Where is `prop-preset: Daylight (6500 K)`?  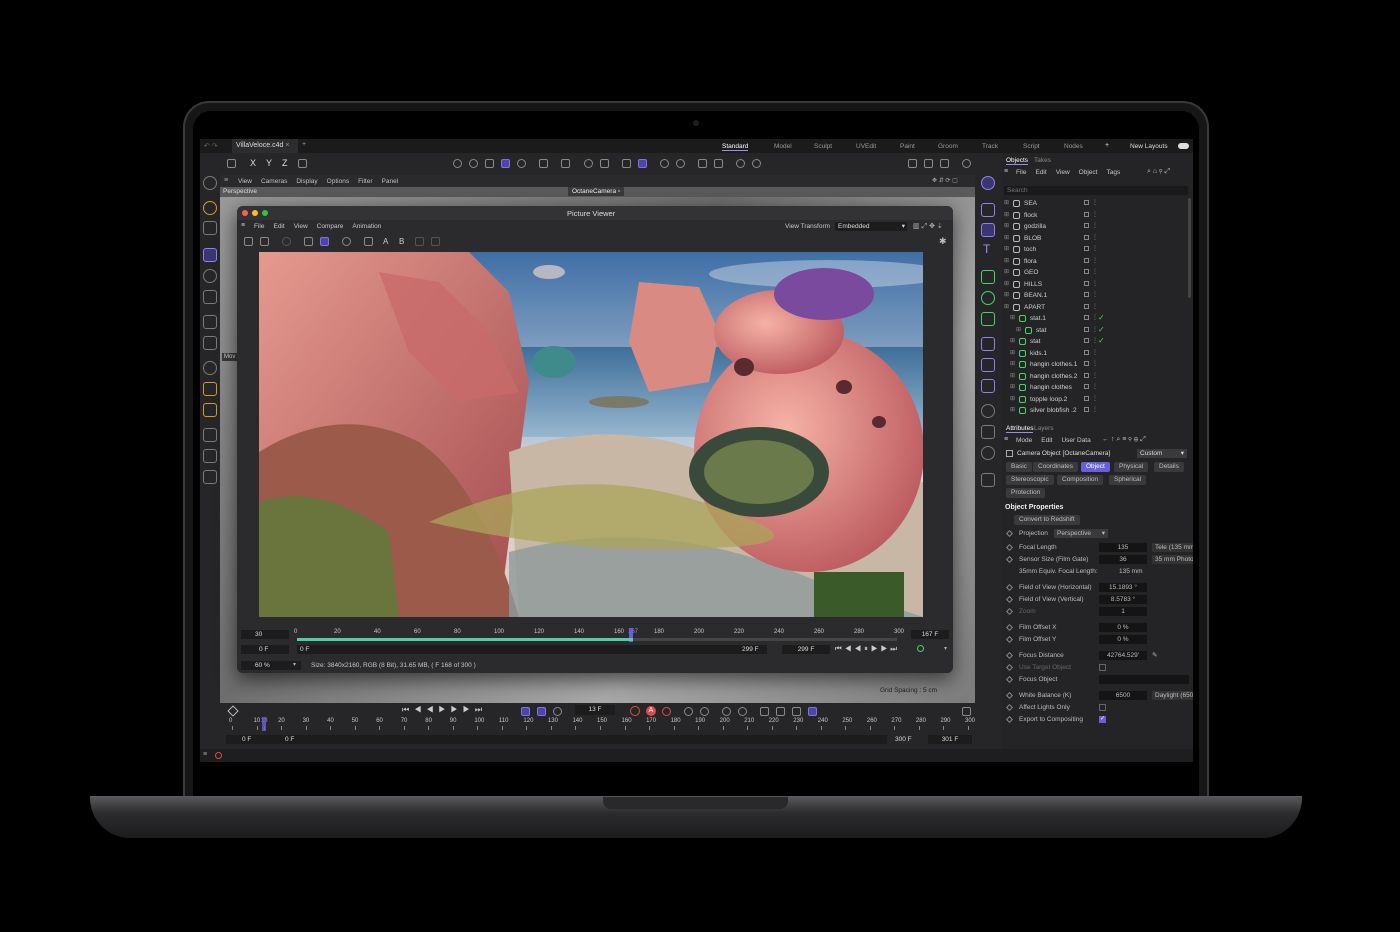 prop-preset: Daylight (6500 K) is located at coordinates (1172, 695).